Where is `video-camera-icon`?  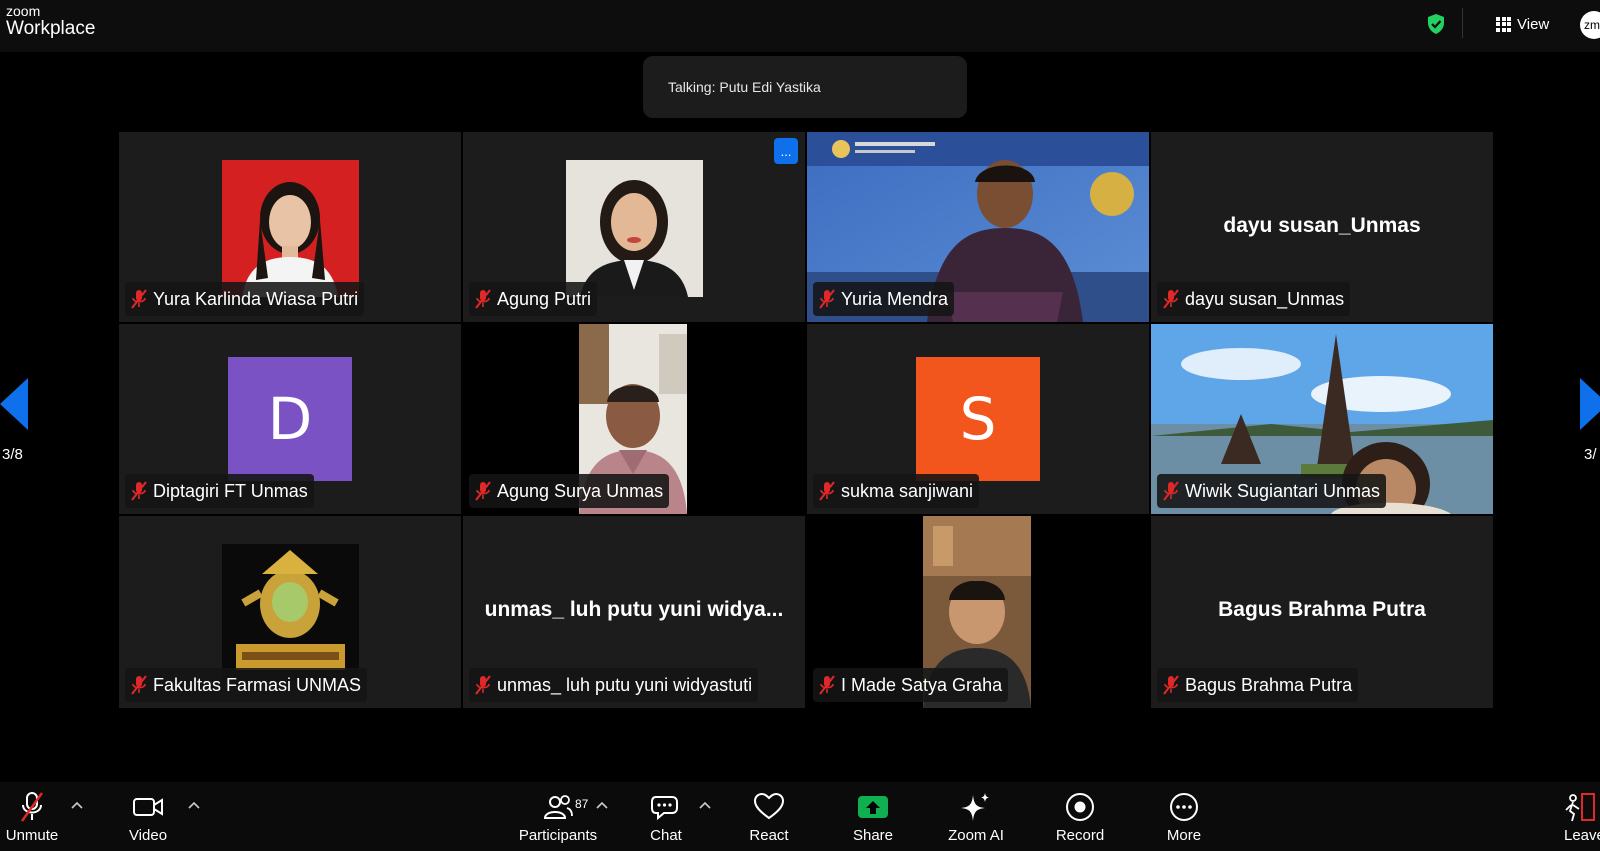
video-camera-icon is located at coordinates (148, 807).